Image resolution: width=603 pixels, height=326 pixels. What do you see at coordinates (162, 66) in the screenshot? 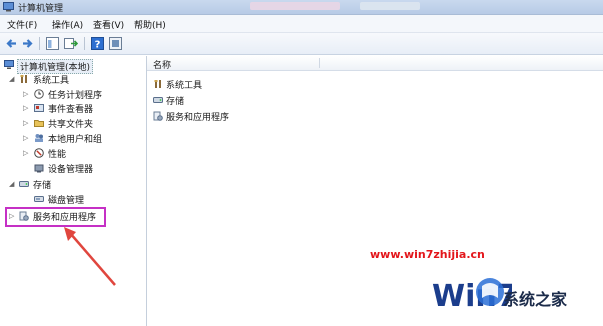
I see `column-header-label: 名称` at bounding box center [162, 66].